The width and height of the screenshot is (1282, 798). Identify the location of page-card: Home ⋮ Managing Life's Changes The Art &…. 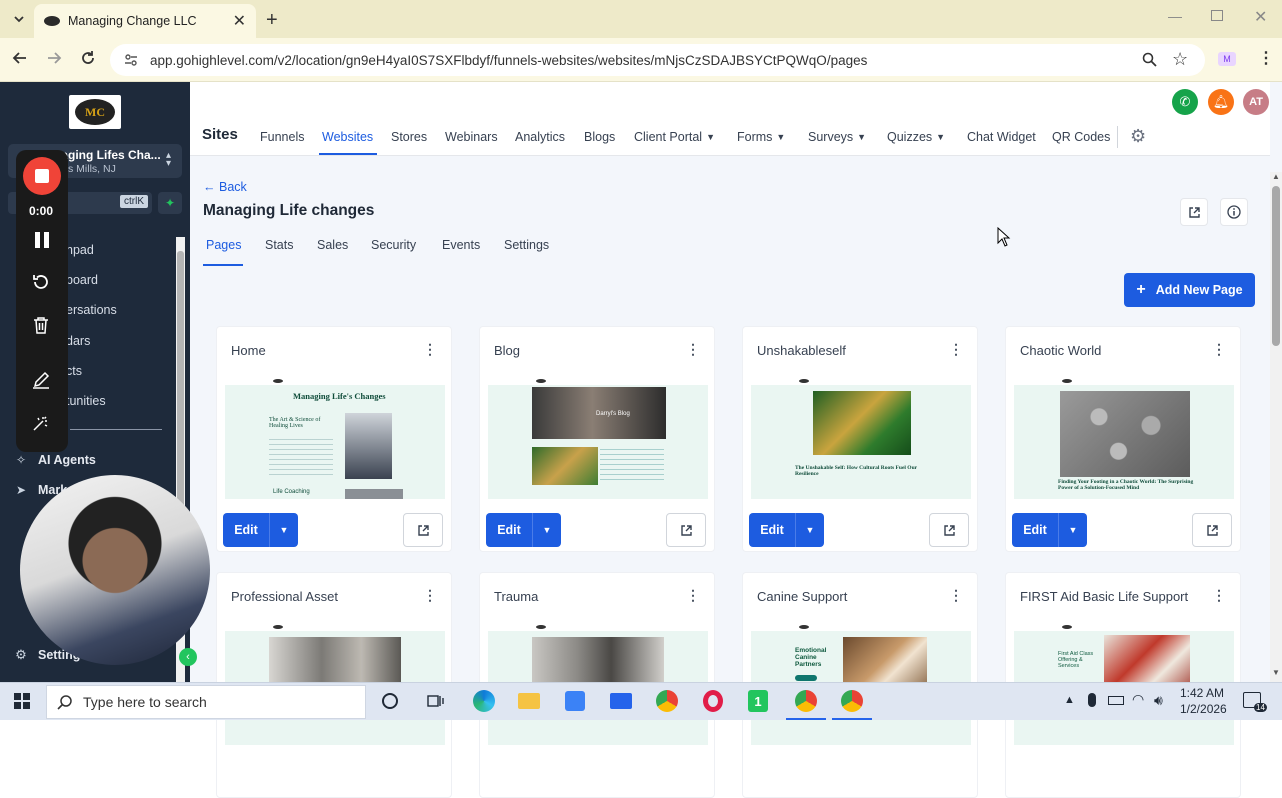
(334, 439).